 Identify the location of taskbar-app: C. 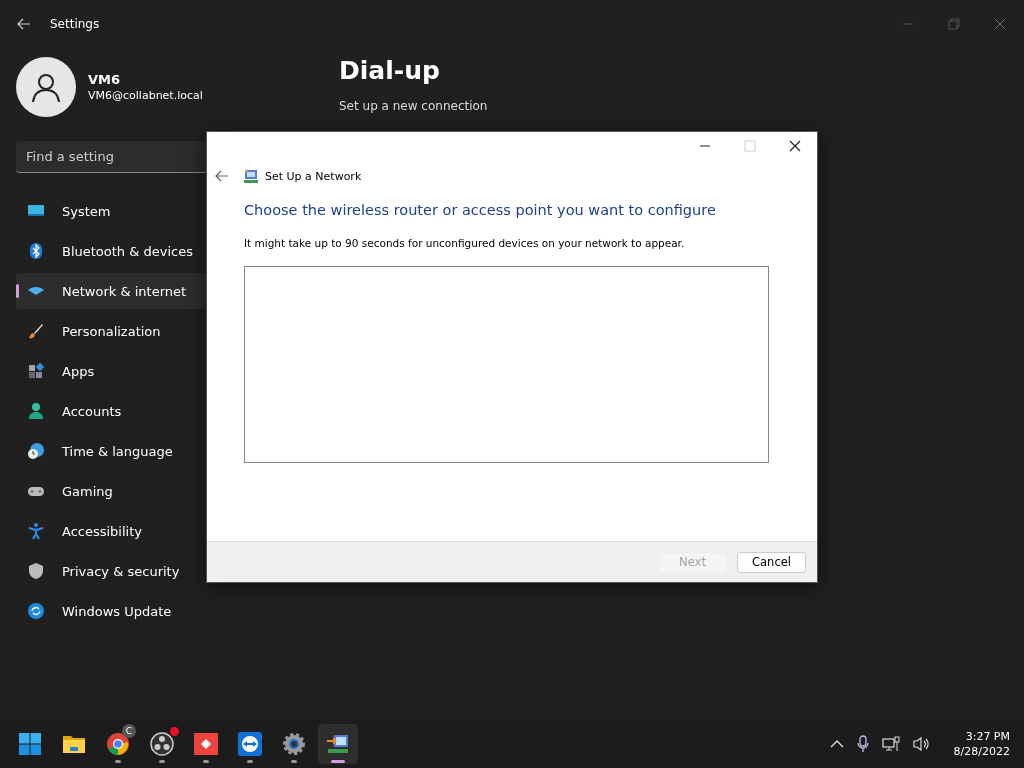
(118, 744).